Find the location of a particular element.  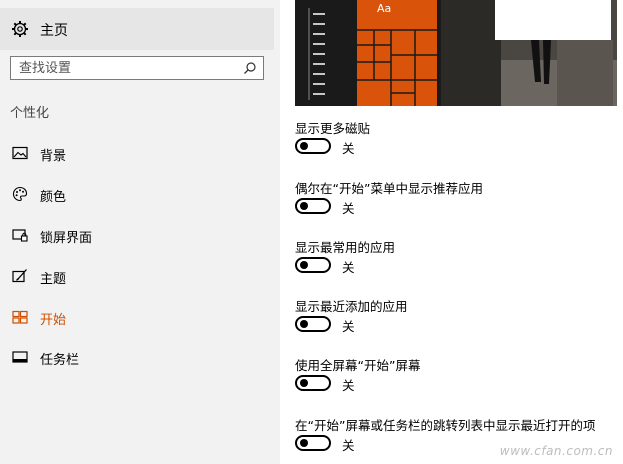

setting-title: 偶尔在“开始”菜单中显示推荐应用 is located at coordinates (389, 188).